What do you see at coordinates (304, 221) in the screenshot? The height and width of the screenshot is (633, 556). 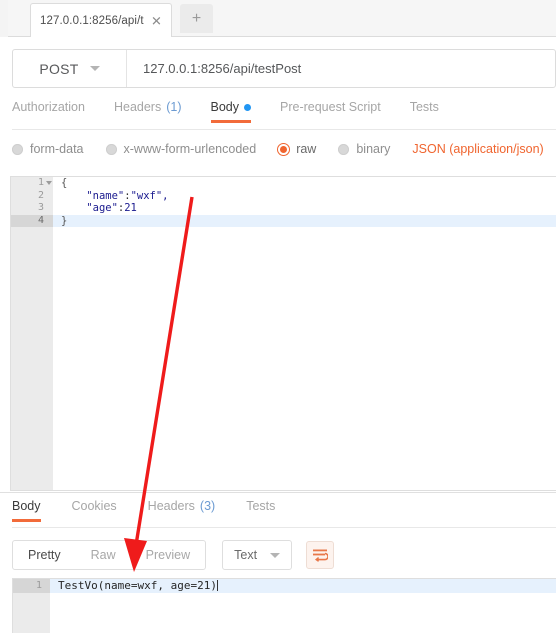 I see `code-line: }` at bounding box center [304, 221].